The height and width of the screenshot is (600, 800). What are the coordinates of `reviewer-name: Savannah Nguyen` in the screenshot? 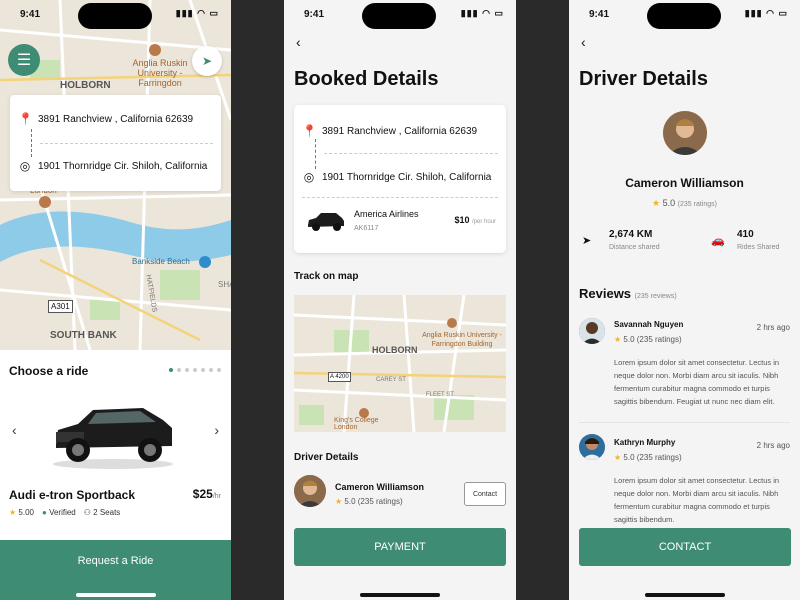 It's located at (649, 324).